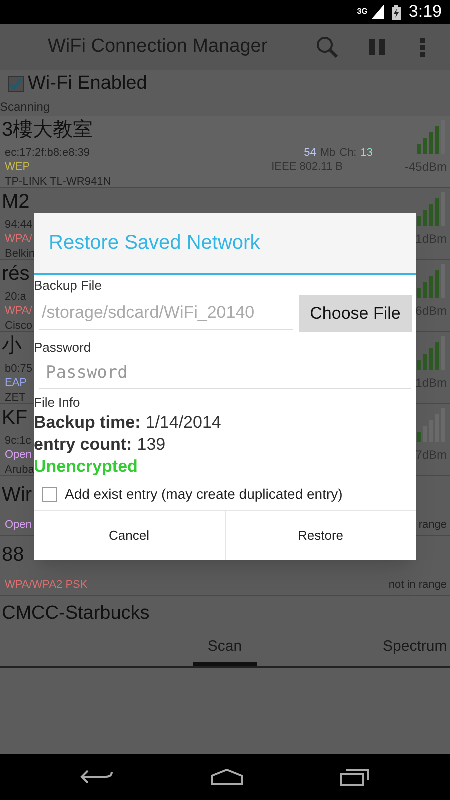 The width and height of the screenshot is (450, 800). I want to click on network-name: rés, so click(16, 274).